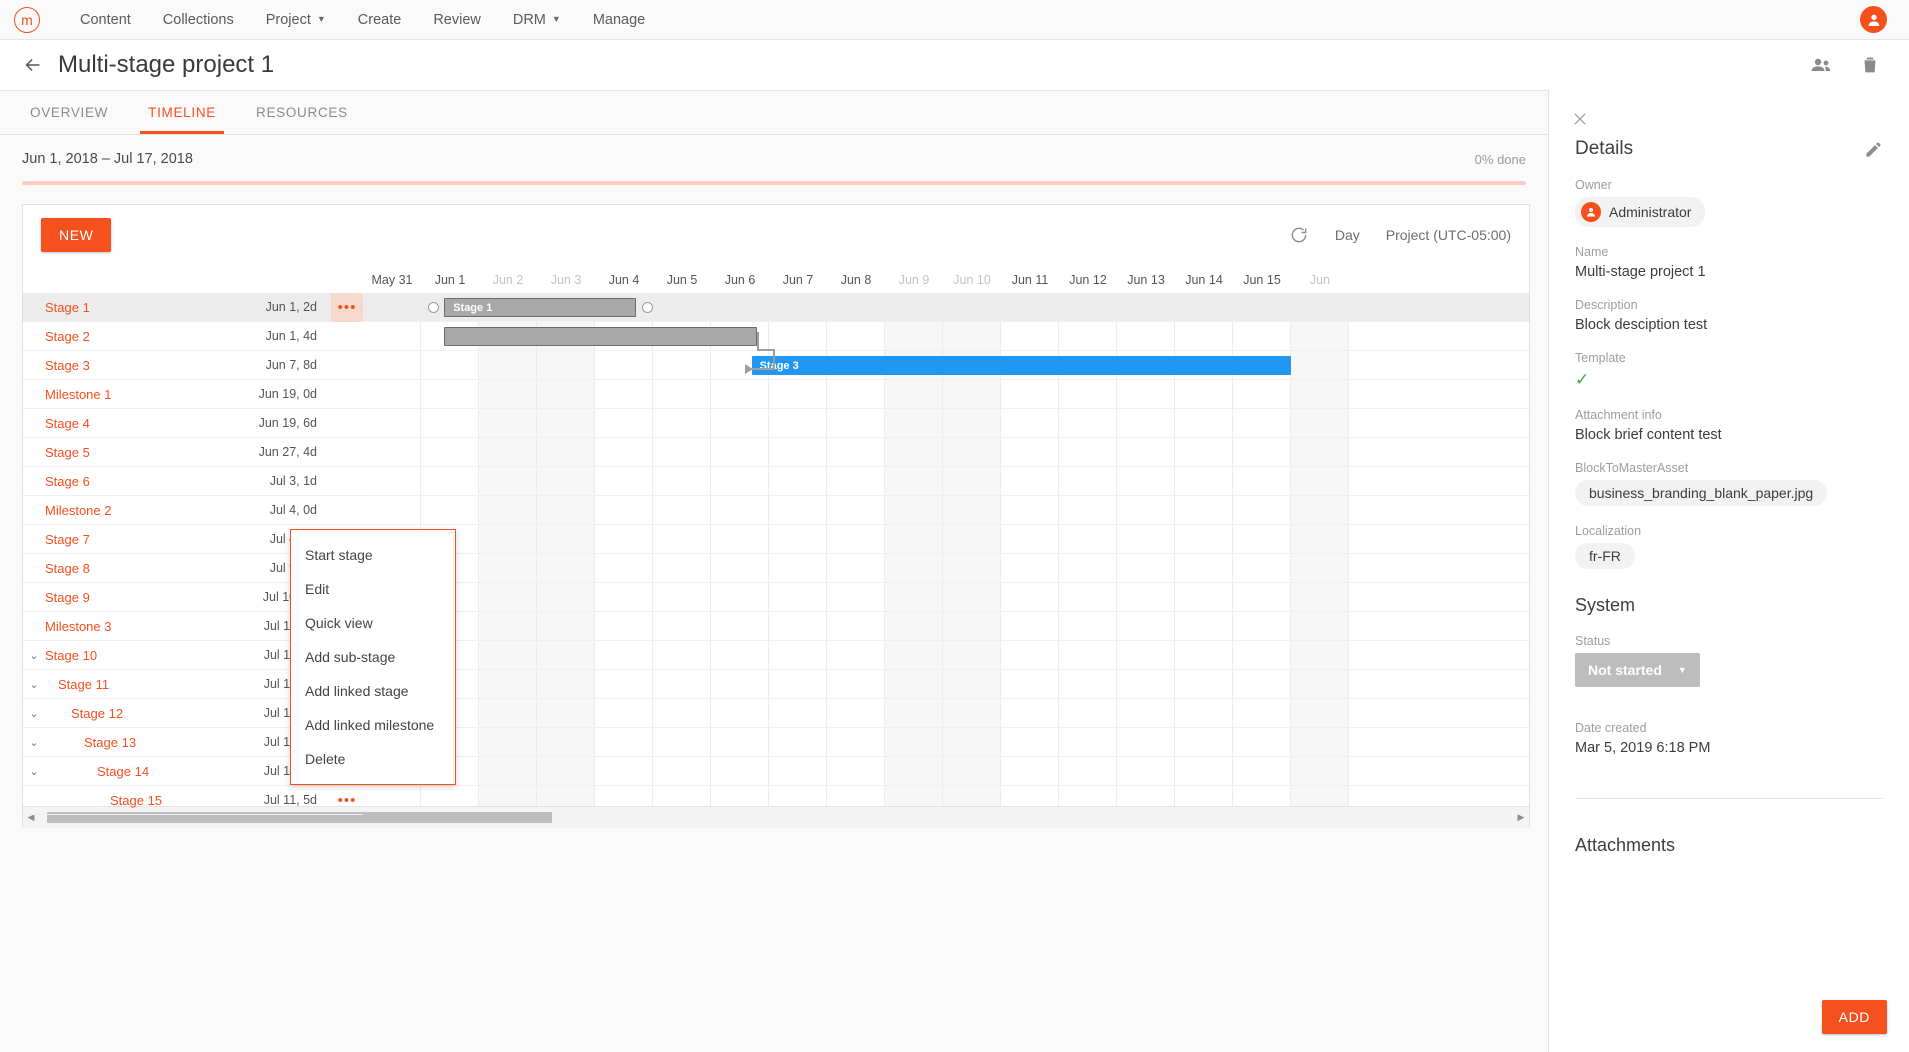 The image size is (1909, 1052). What do you see at coordinates (193, 307) in the screenshot?
I see `task-list-row: Stage 1 Jun 1, 2d •••` at bounding box center [193, 307].